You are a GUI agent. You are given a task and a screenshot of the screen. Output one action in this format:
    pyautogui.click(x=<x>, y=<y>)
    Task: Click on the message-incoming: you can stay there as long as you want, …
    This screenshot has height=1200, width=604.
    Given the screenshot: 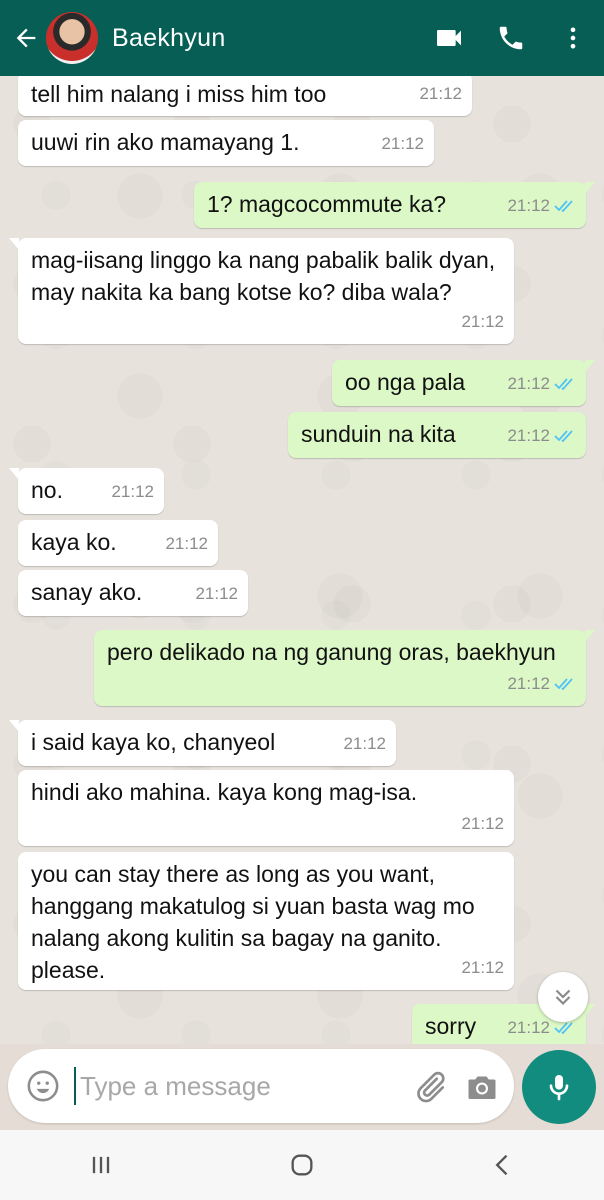 What is the action you would take?
    pyautogui.click(x=266, y=921)
    